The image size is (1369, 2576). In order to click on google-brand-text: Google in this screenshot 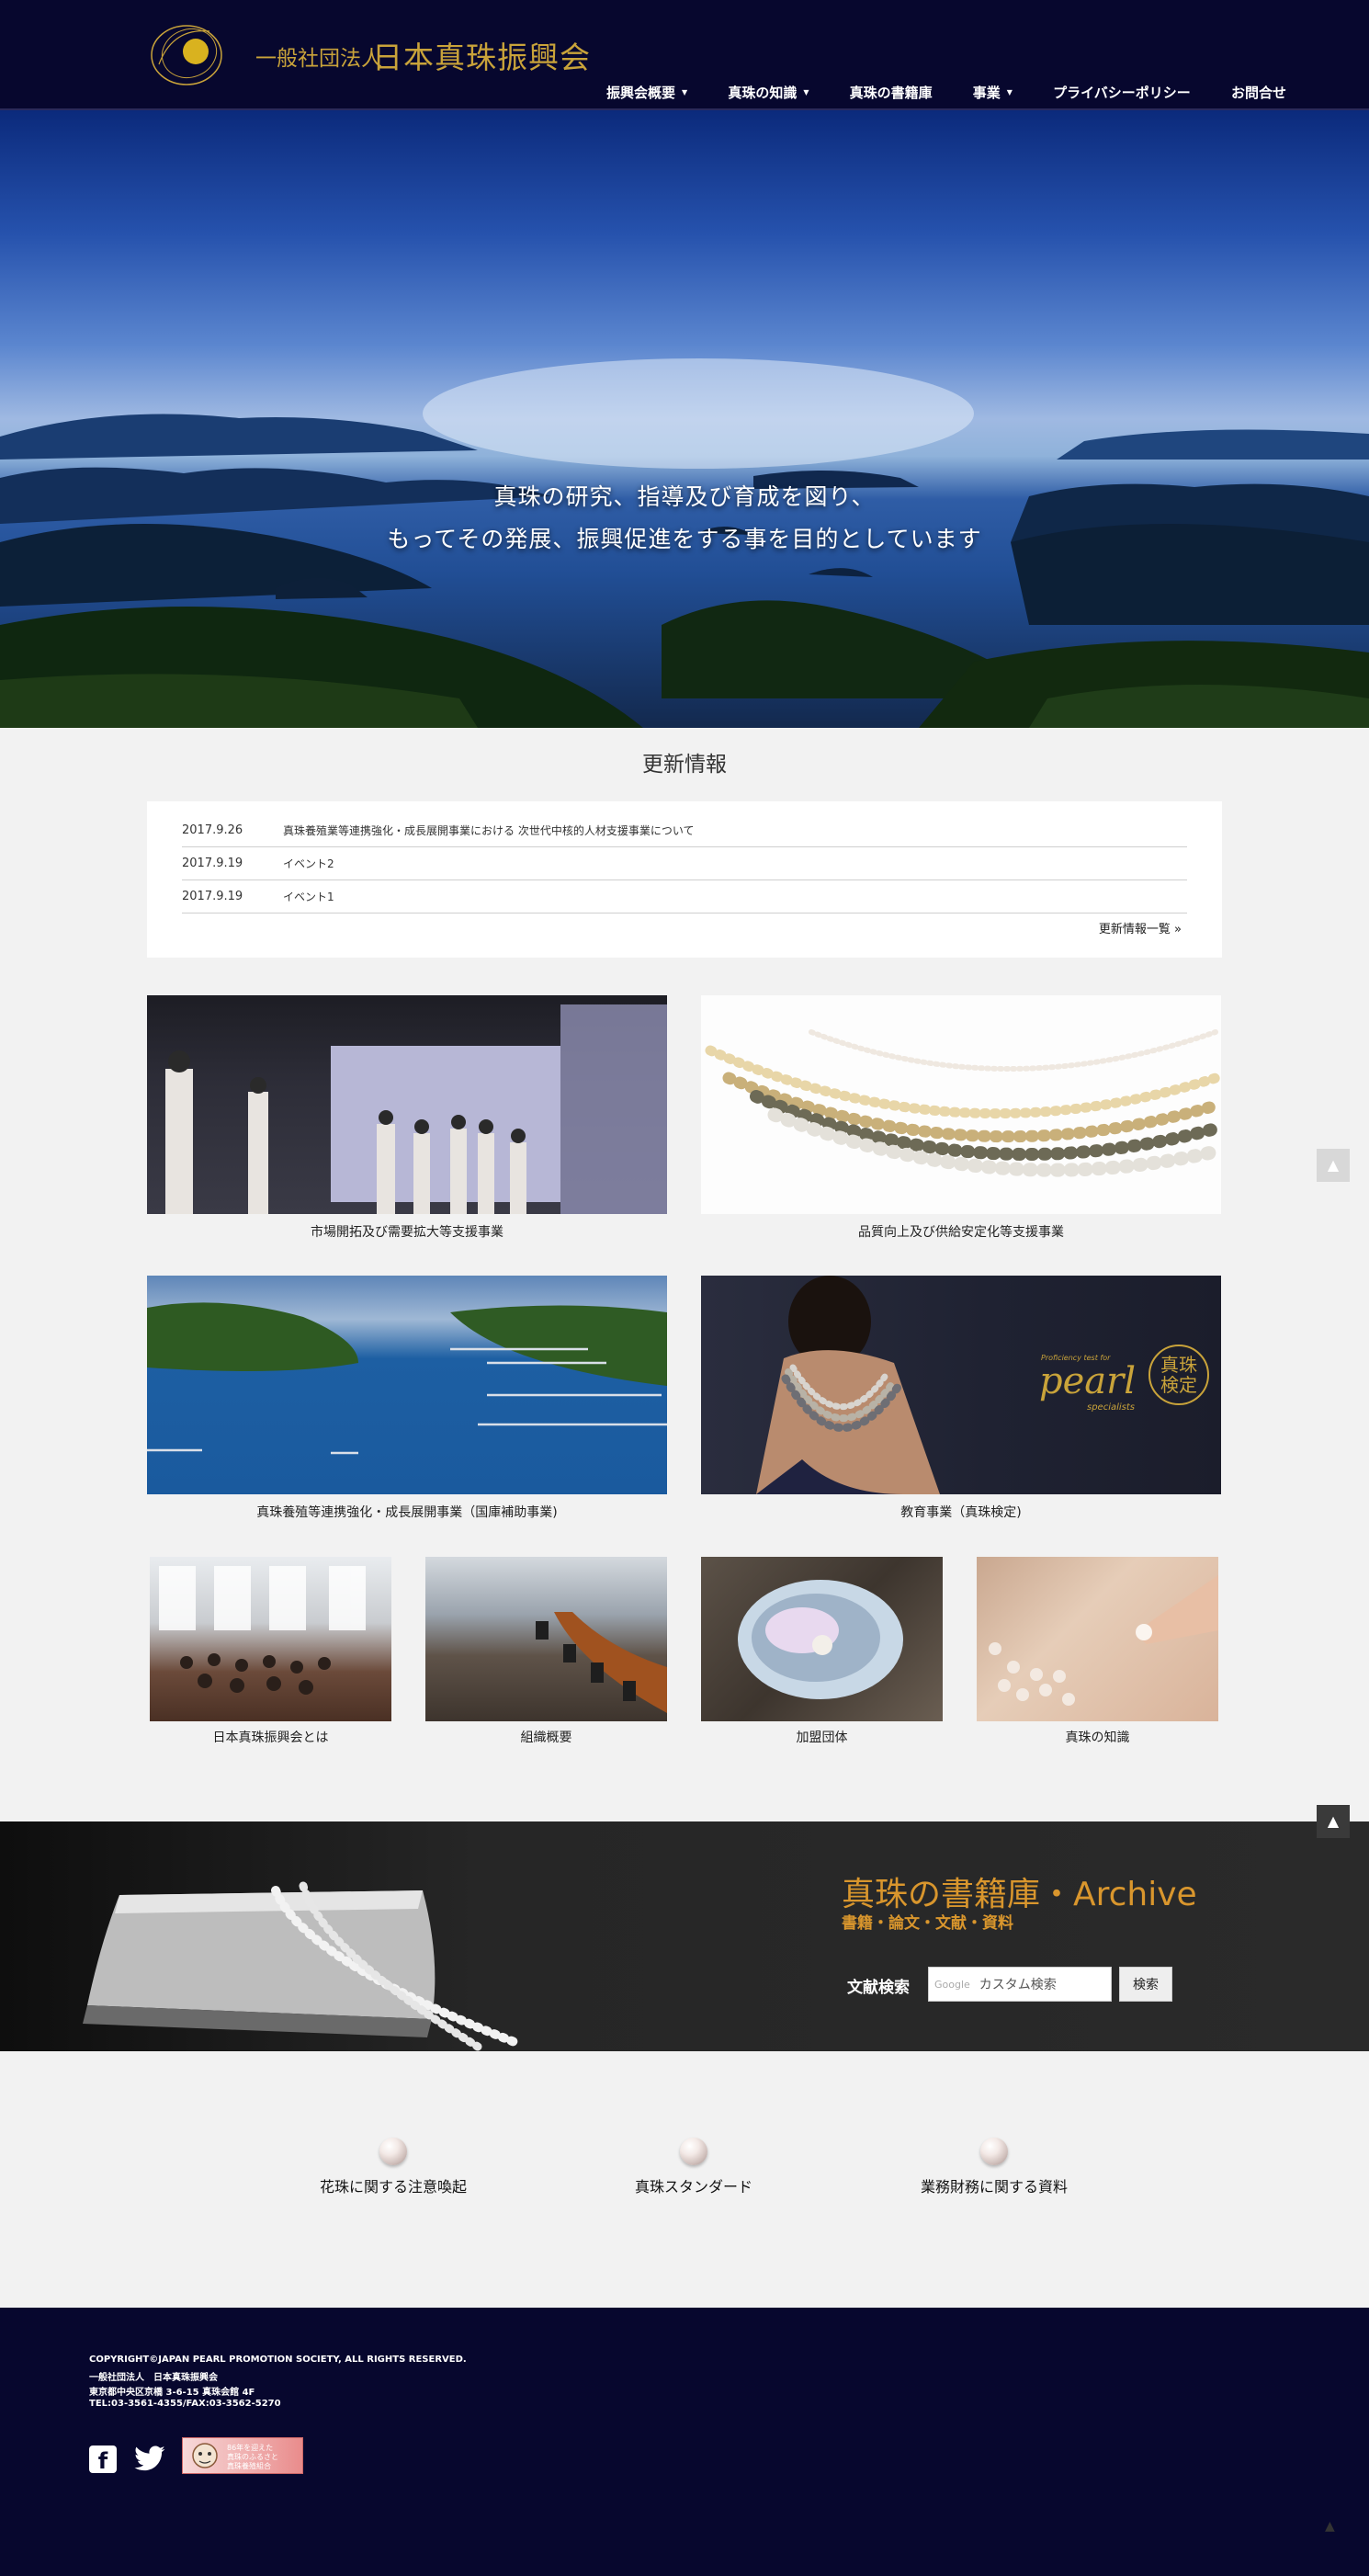, I will do `click(952, 1984)`.